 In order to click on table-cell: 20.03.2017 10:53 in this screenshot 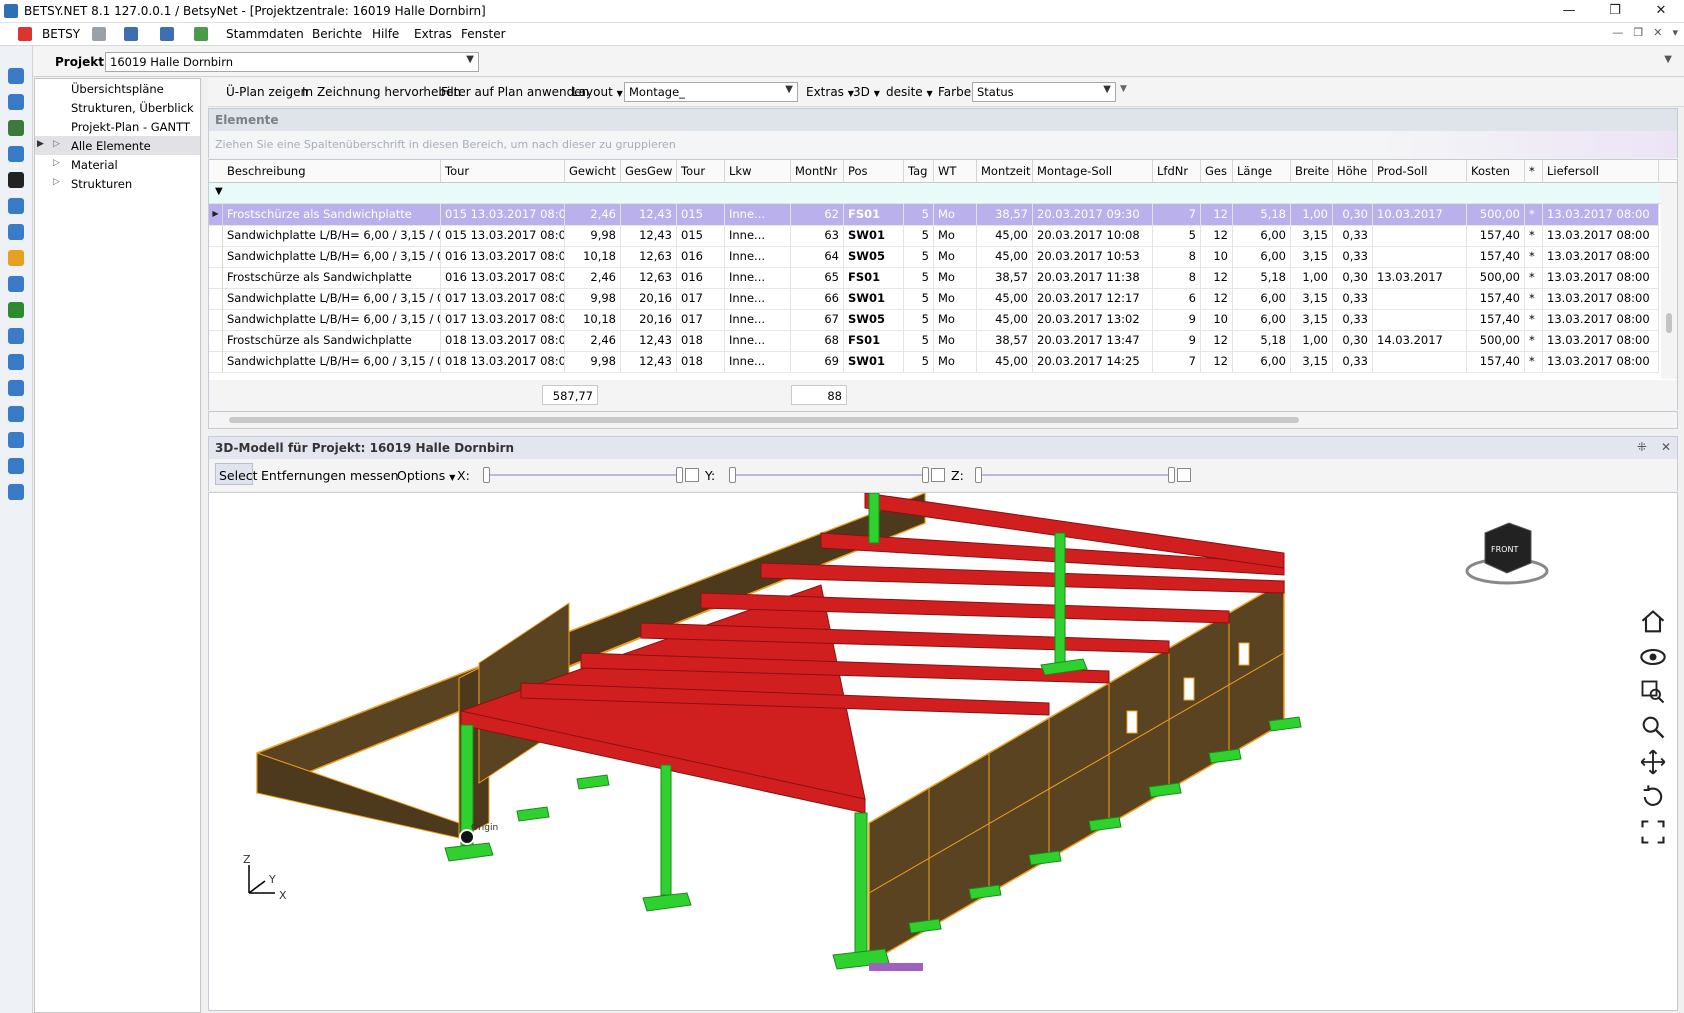, I will do `click(1093, 256)`.